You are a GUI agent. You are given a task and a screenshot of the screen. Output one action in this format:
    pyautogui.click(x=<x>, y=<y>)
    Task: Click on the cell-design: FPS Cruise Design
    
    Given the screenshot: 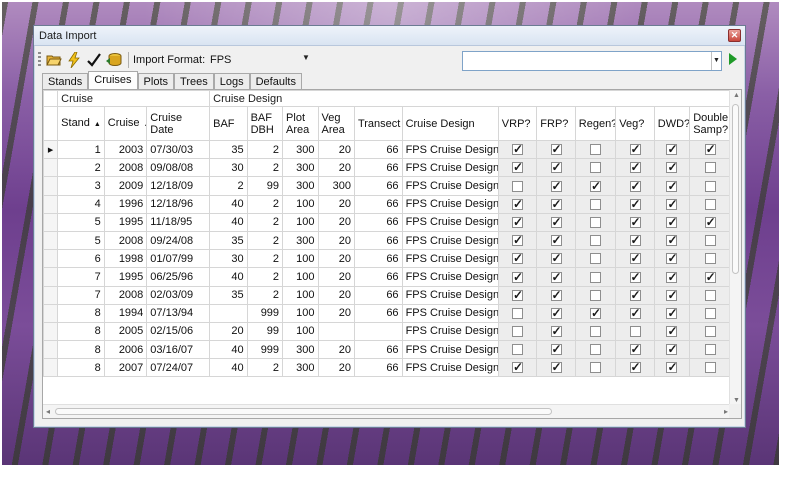 What is the action you would take?
    pyautogui.click(x=450, y=149)
    